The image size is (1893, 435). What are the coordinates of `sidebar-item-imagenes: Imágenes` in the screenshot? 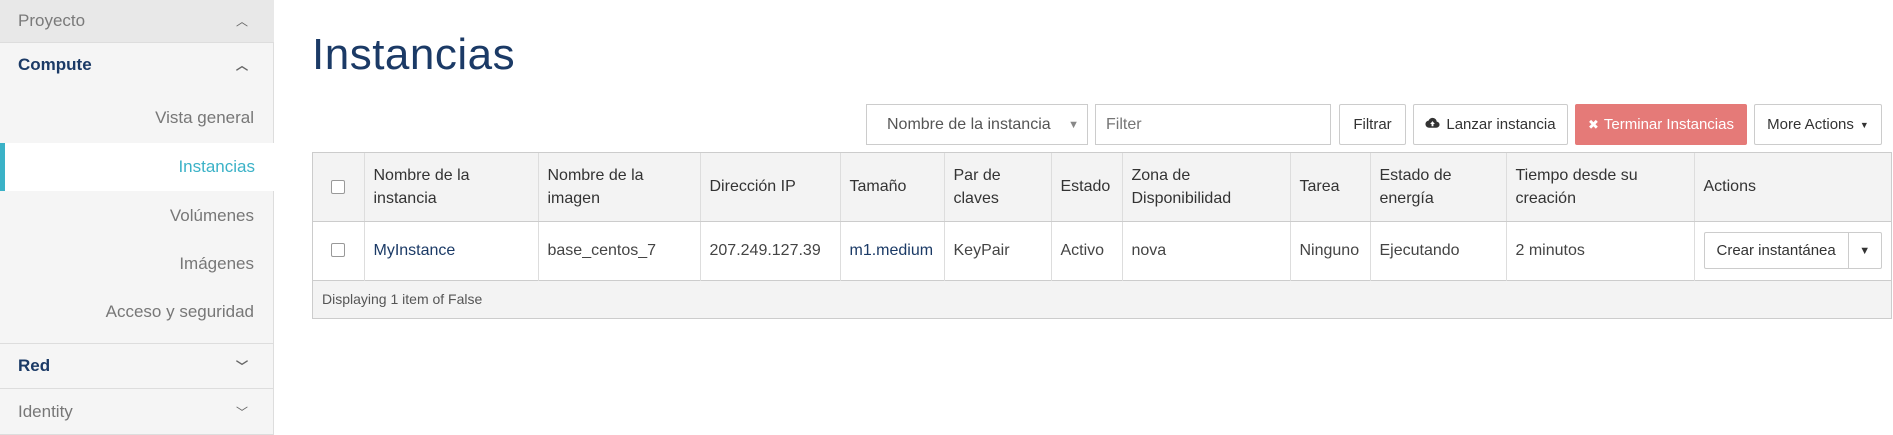 It's located at (137, 264).